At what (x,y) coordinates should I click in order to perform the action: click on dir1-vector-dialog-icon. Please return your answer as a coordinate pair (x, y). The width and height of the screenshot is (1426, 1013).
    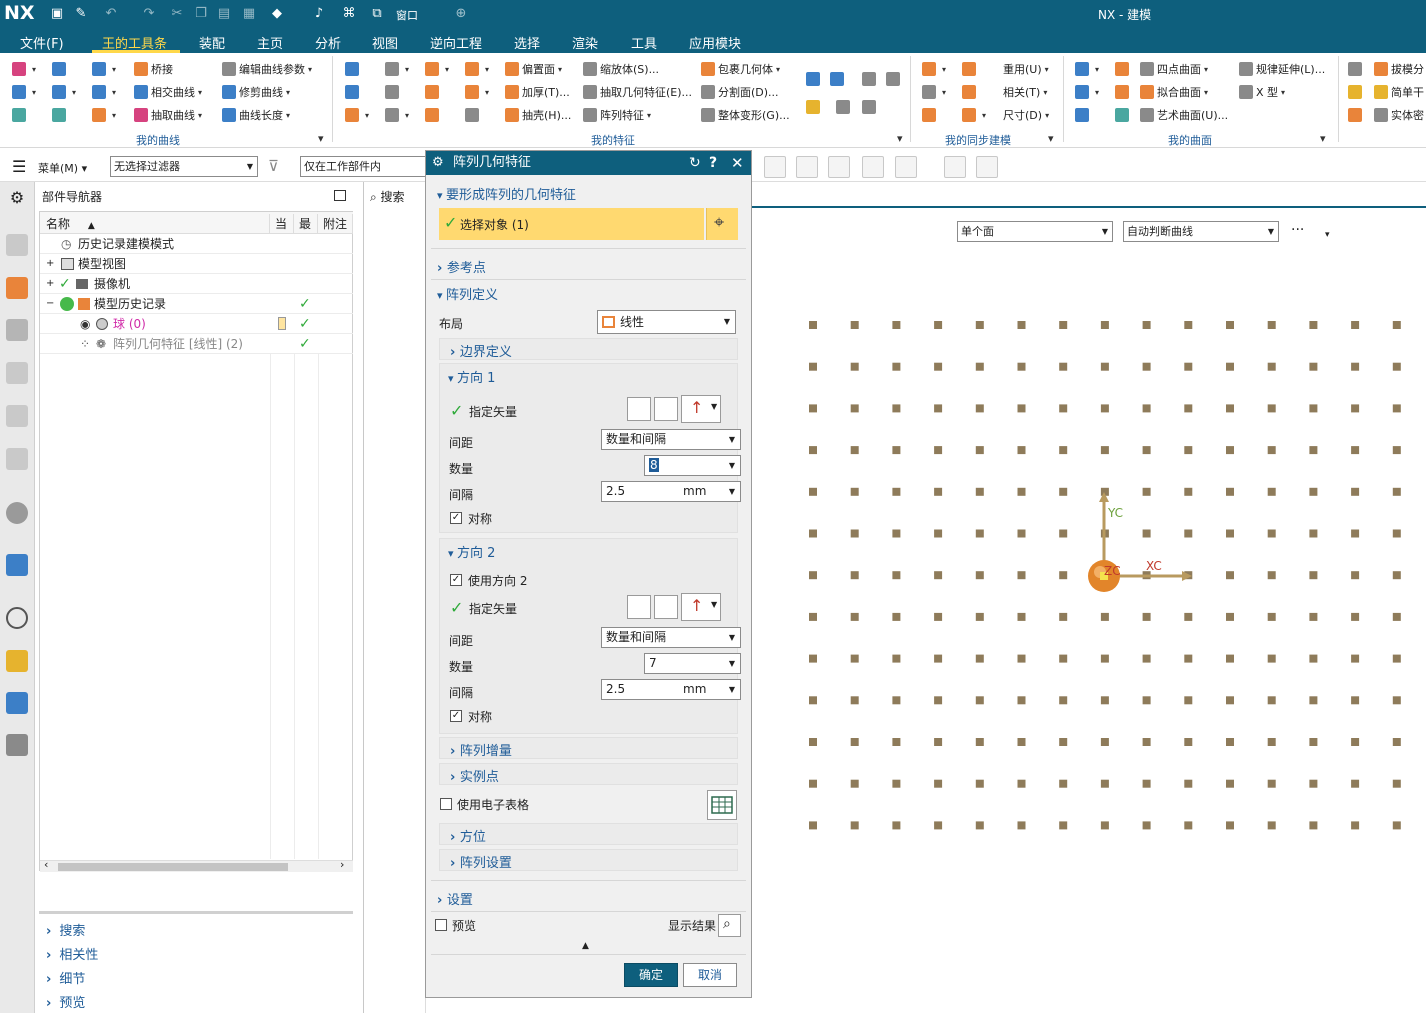
    Looking at the image, I should click on (639, 409).